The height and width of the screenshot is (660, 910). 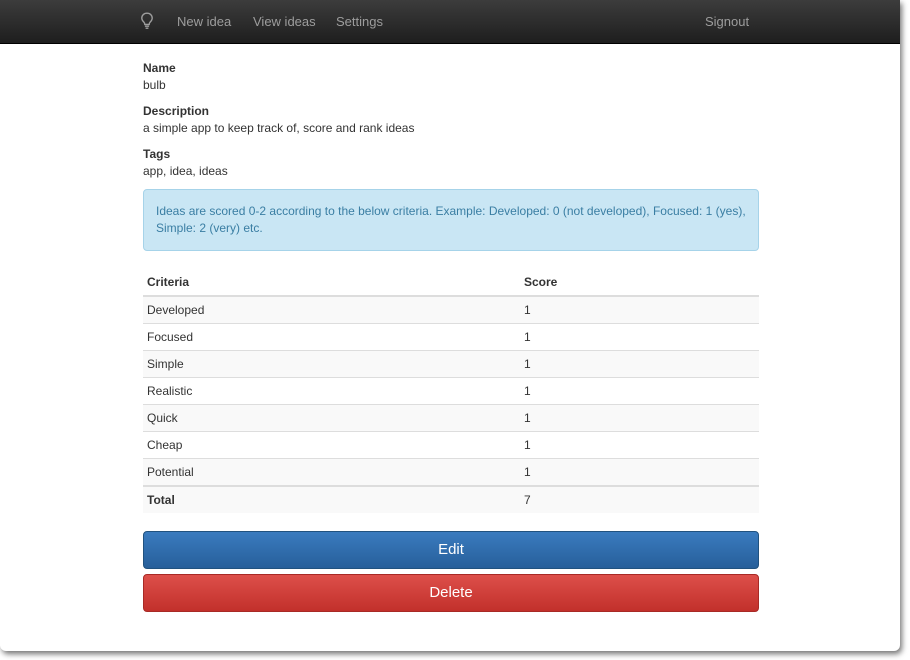 What do you see at coordinates (451, 550) in the screenshot?
I see `edit-button: Edit` at bounding box center [451, 550].